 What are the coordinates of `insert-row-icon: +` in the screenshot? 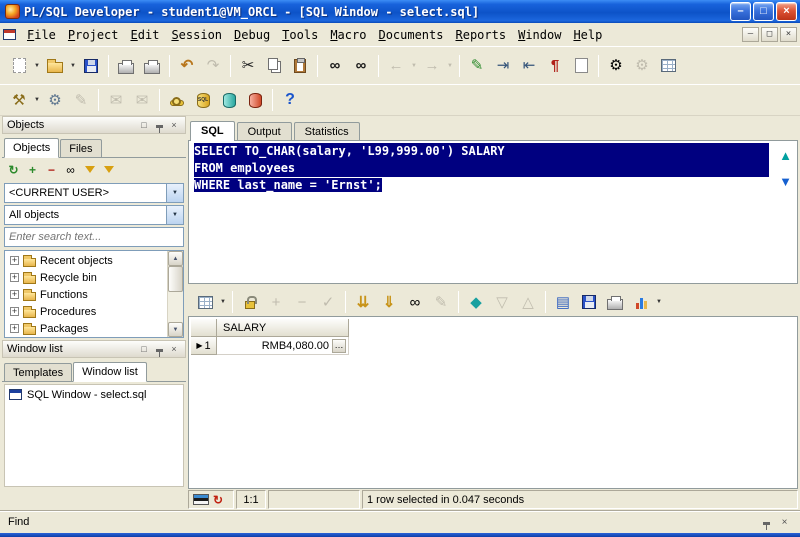 It's located at (276, 302).